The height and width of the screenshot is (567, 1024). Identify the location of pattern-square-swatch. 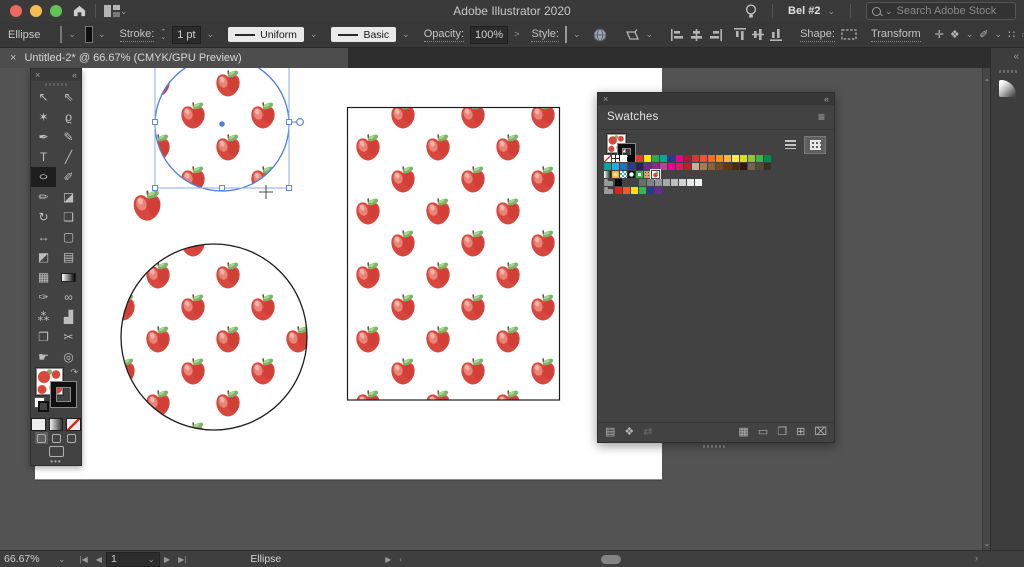
(639, 174).